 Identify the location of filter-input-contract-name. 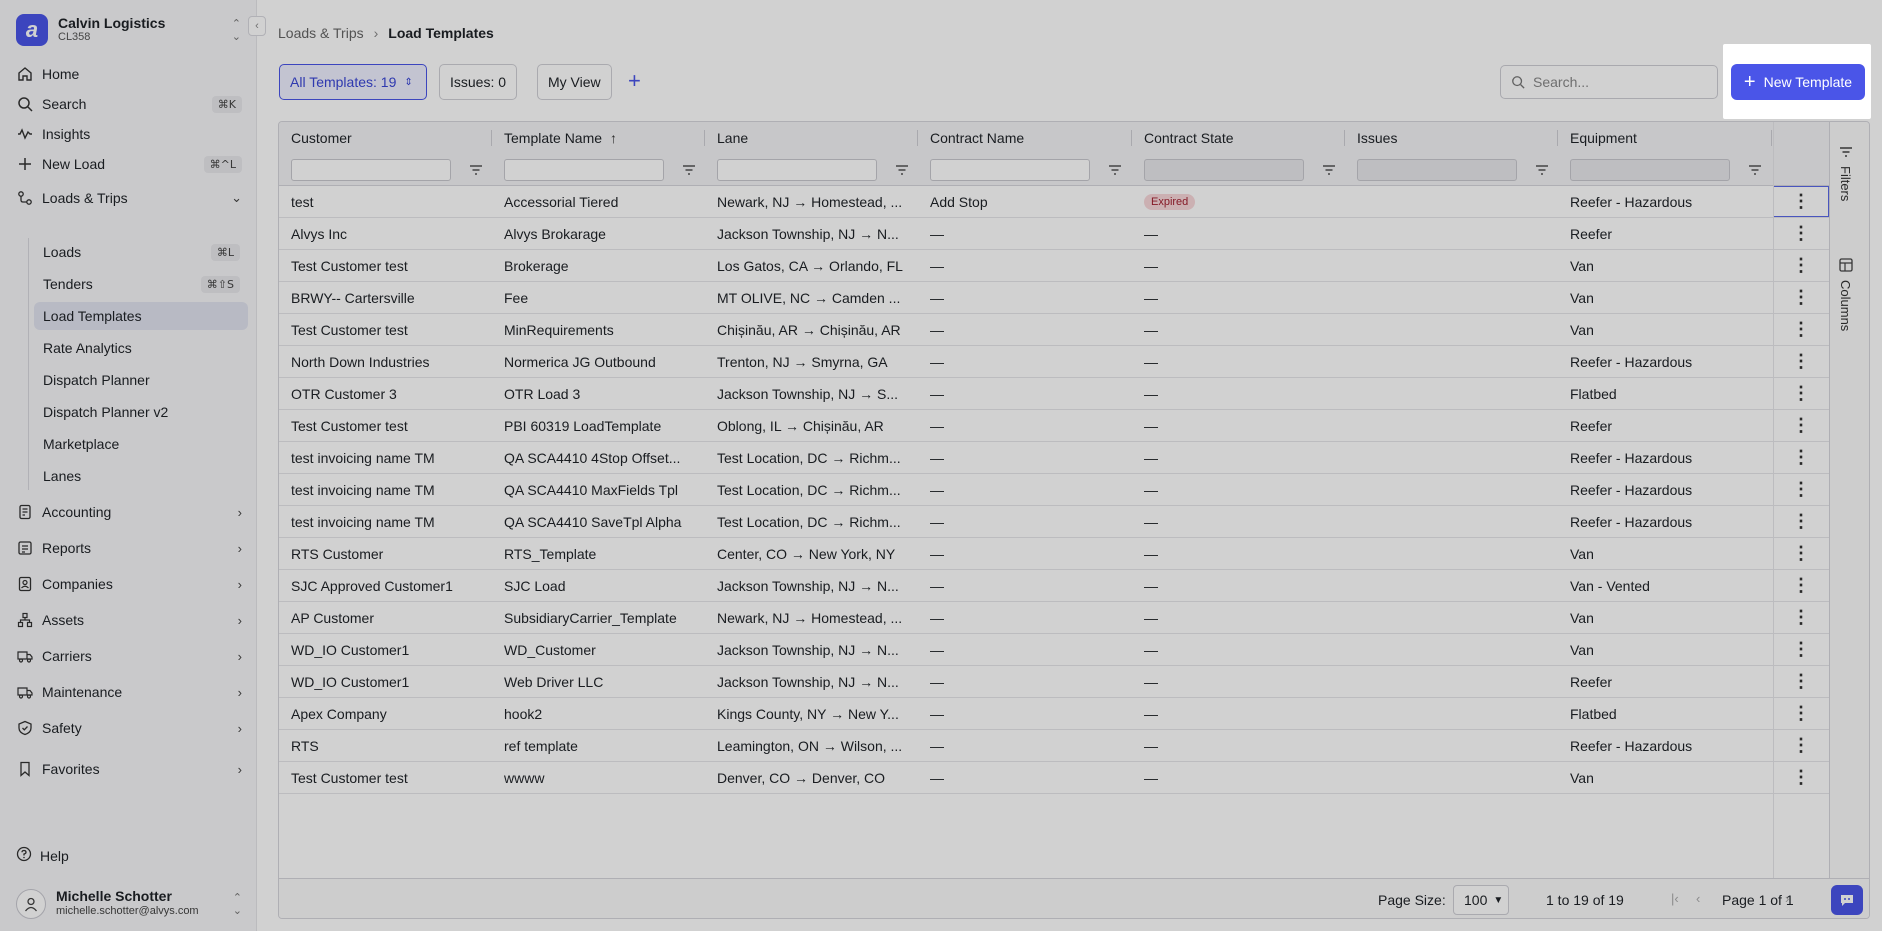
(1010, 170).